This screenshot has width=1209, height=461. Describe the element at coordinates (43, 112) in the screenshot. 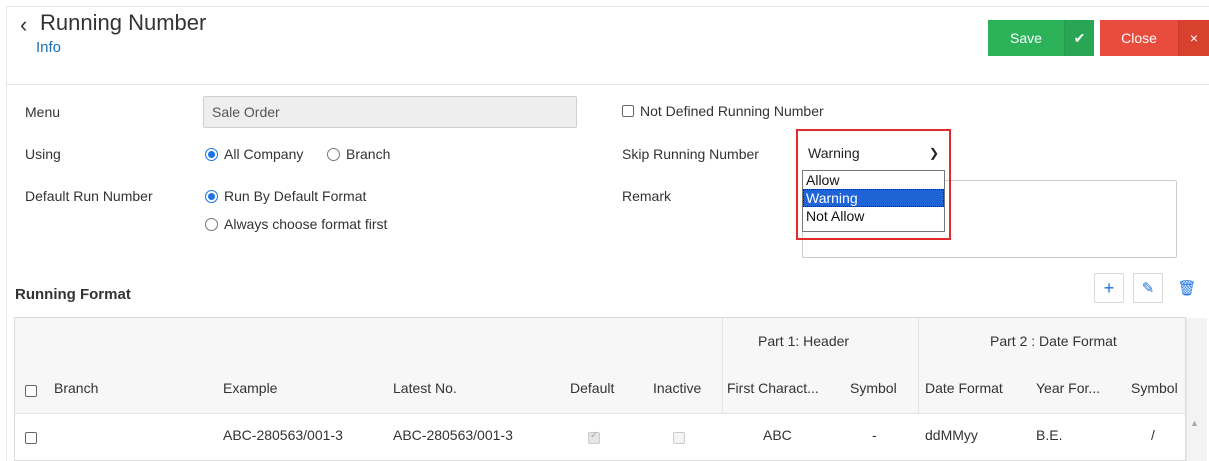

I see `menu-label: Menu` at that location.